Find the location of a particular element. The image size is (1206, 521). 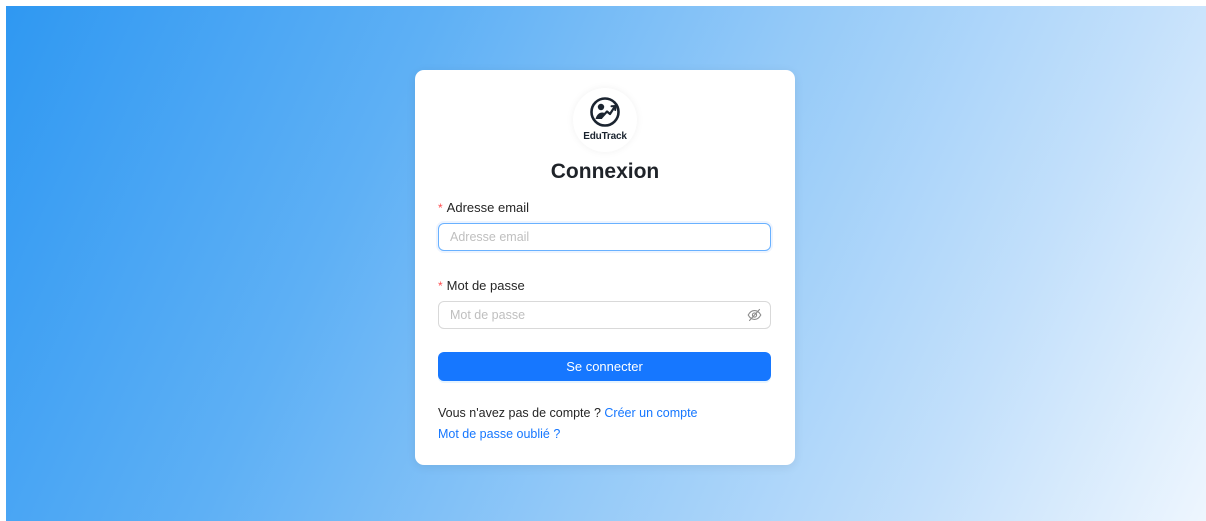

create-account-link: Créer un compte is located at coordinates (650, 413).